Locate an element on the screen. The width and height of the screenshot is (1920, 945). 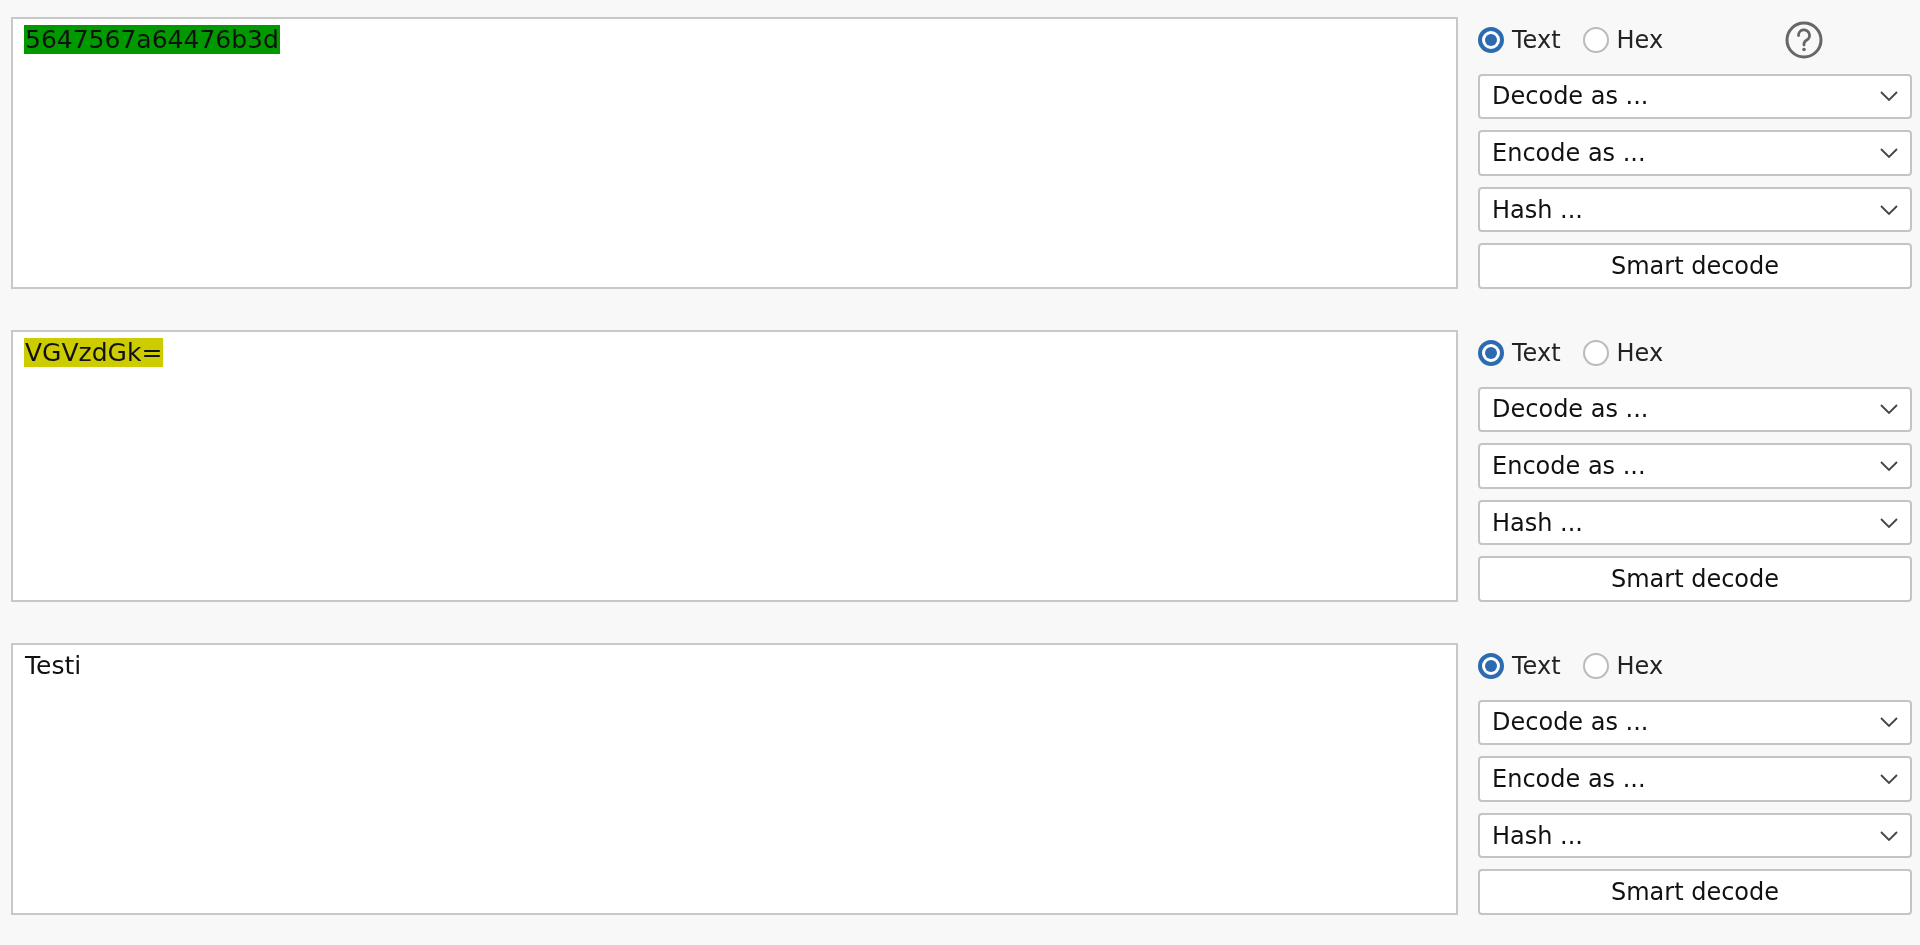
help-icon is located at coordinates (1804, 39).